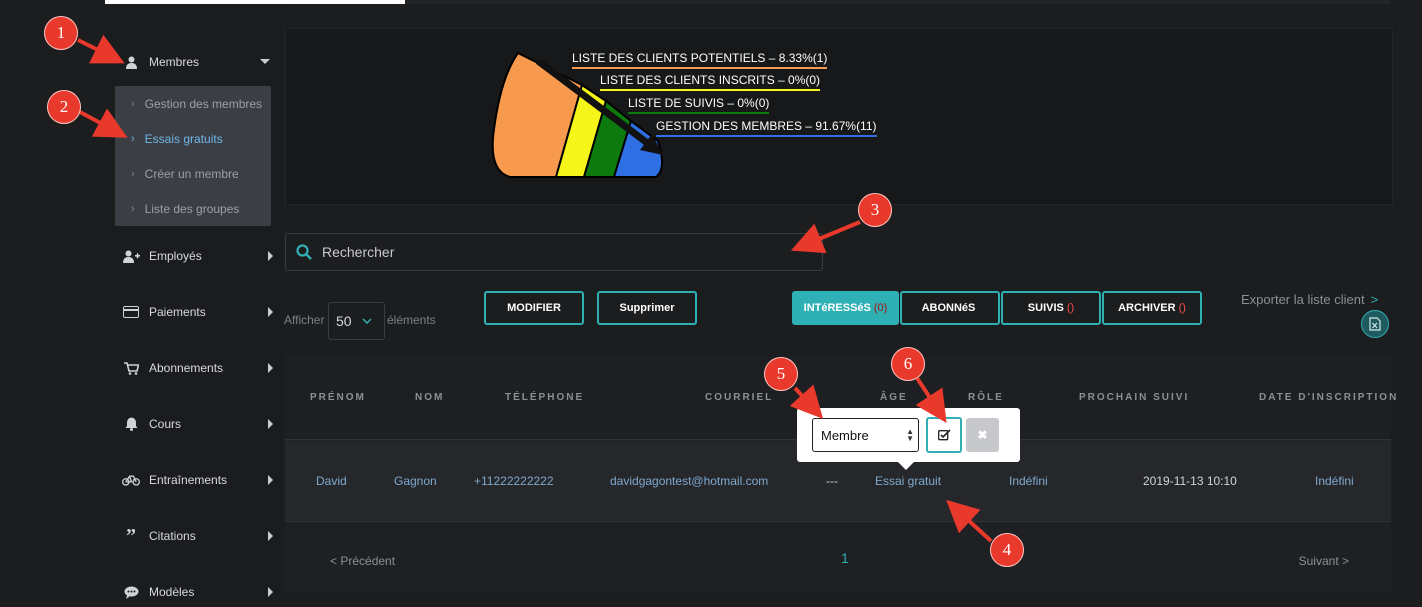 This screenshot has height=607, width=1422. What do you see at coordinates (172, 592) in the screenshot?
I see `sidebar-item-label: Modèles` at bounding box center [172, 592].